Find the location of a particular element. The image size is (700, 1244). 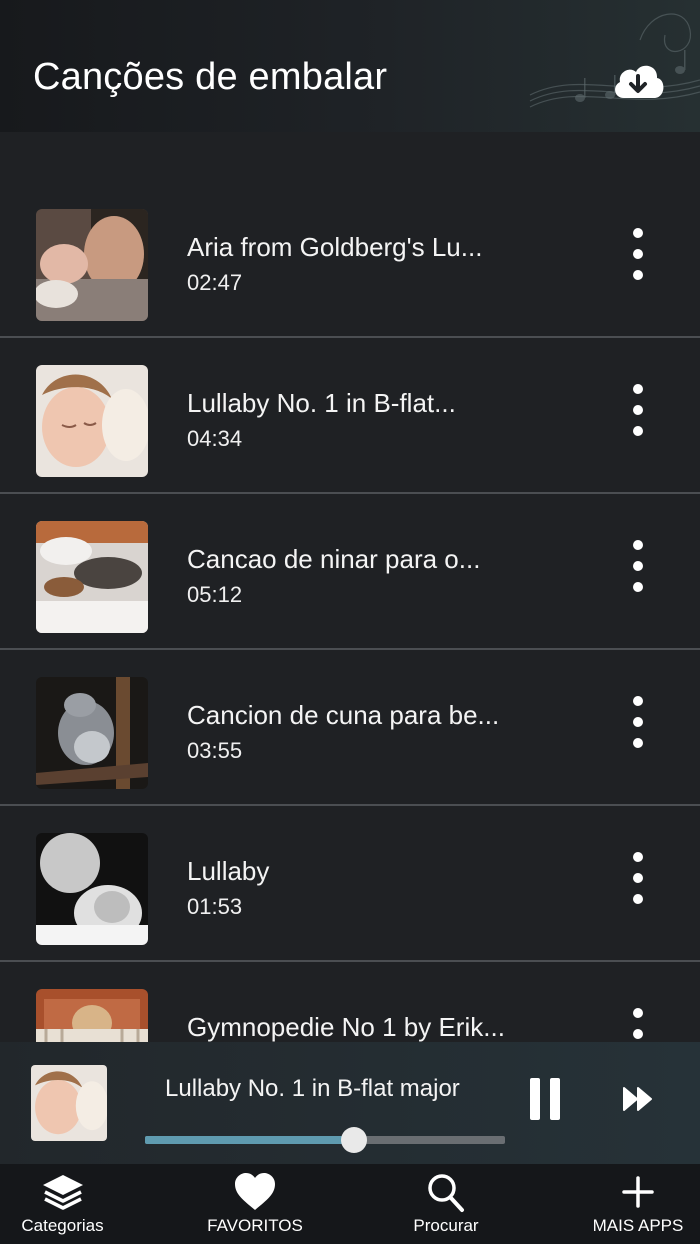

bottom-tab-bar: Categorias FAVORITOS Procurar MAIS APPS is located at coordinates (350, 1204).